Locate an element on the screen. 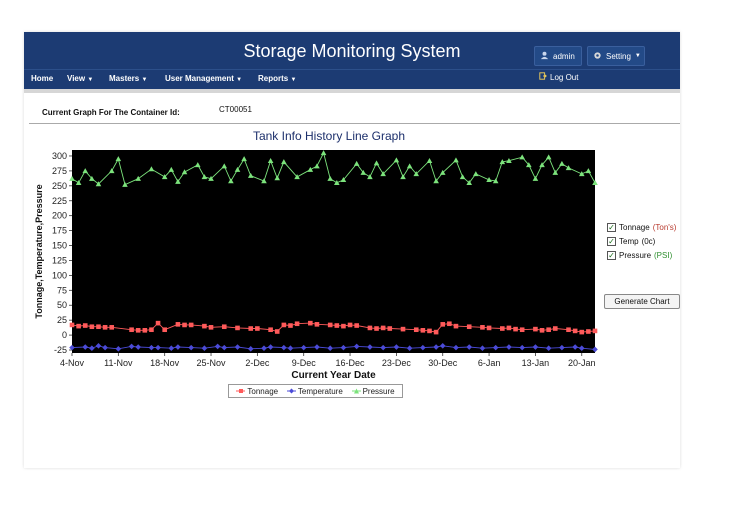 This screenshot has width=731, height=527. setting-label: Setting is located at coordinates (618, 56).